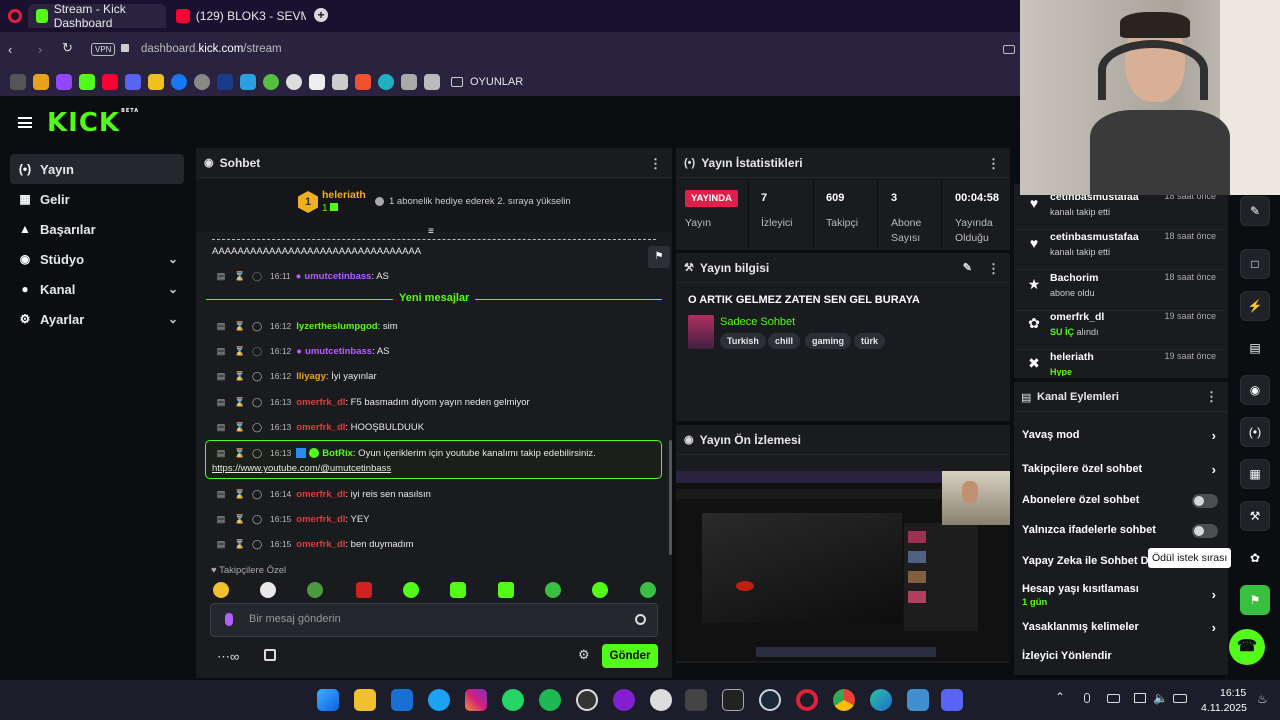 The width and height of the screenshot is (1280, 720). What do you see at coordinates (550, 700) in the screenshot?
I see `spotify-icon` at bounding box center [550, 700].